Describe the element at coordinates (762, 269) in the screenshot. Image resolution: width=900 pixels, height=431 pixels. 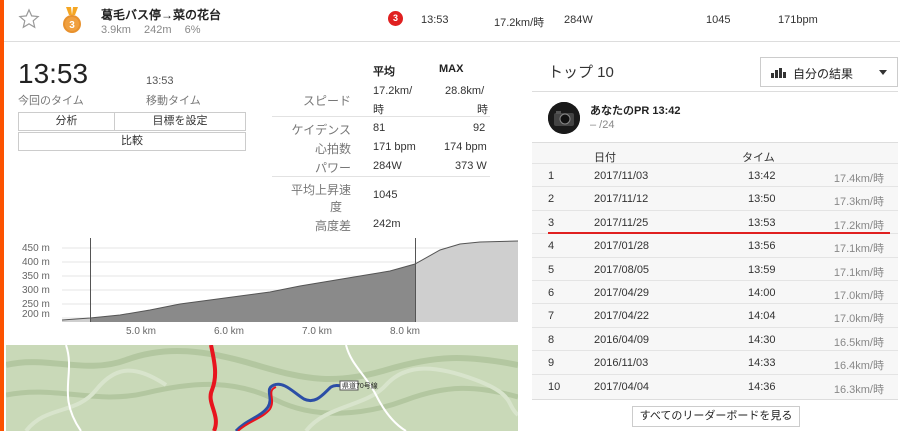
I see `time-cell: 13:59` at that location.